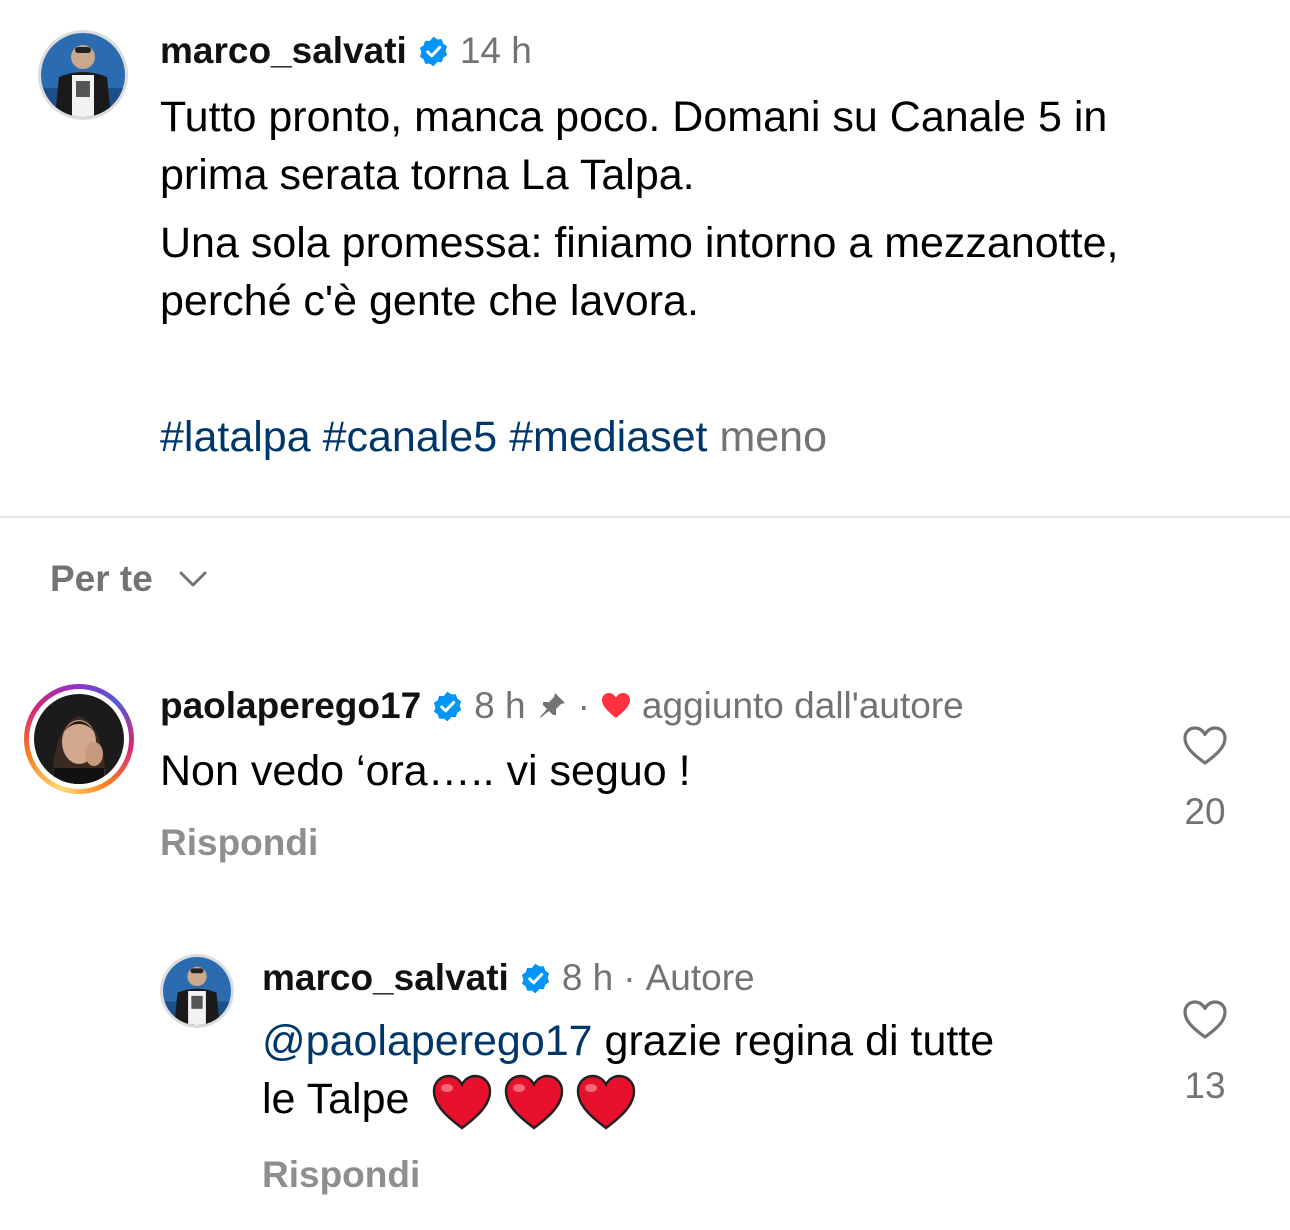  Describe the element at coordinates (429, 301) in the screenshot. I see `caption-line-4: perché c'è gente che lavora.` at that location.